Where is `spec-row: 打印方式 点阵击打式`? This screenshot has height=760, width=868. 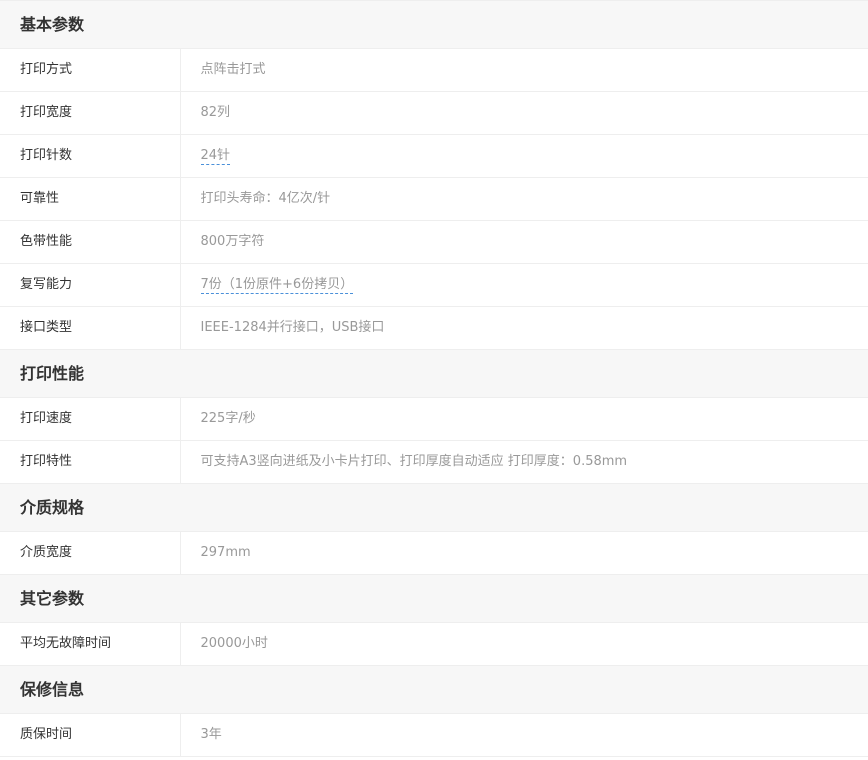
spec-row: 打印方式 点阵击打式 is located at coordinates (434, 70).